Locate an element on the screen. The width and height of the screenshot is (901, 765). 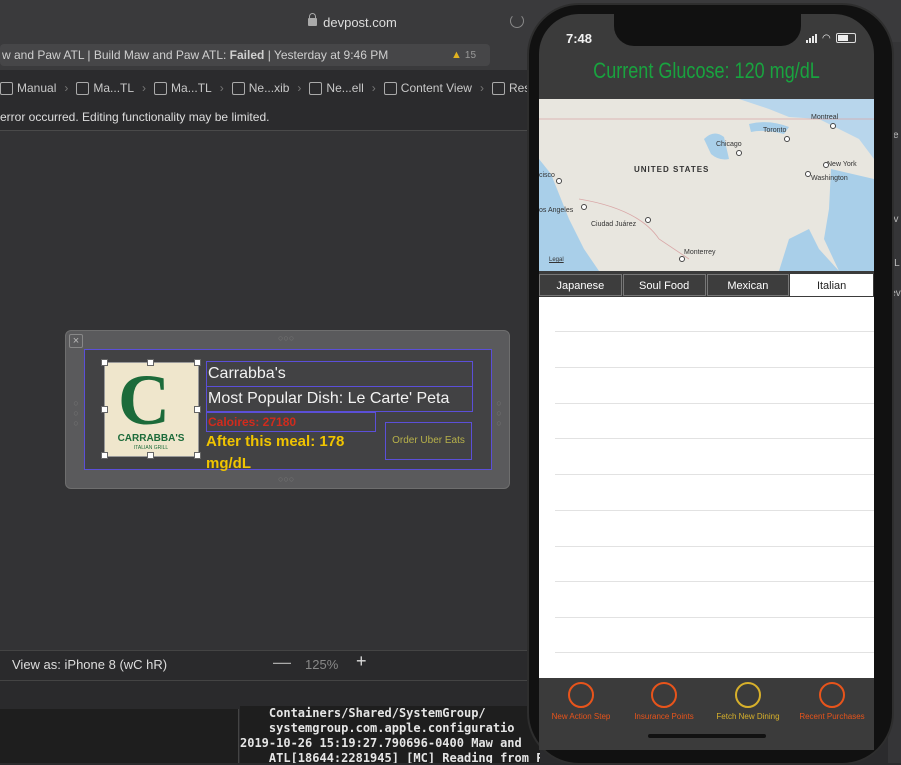
dog-walker-icon is located at coordinates (748, 695).